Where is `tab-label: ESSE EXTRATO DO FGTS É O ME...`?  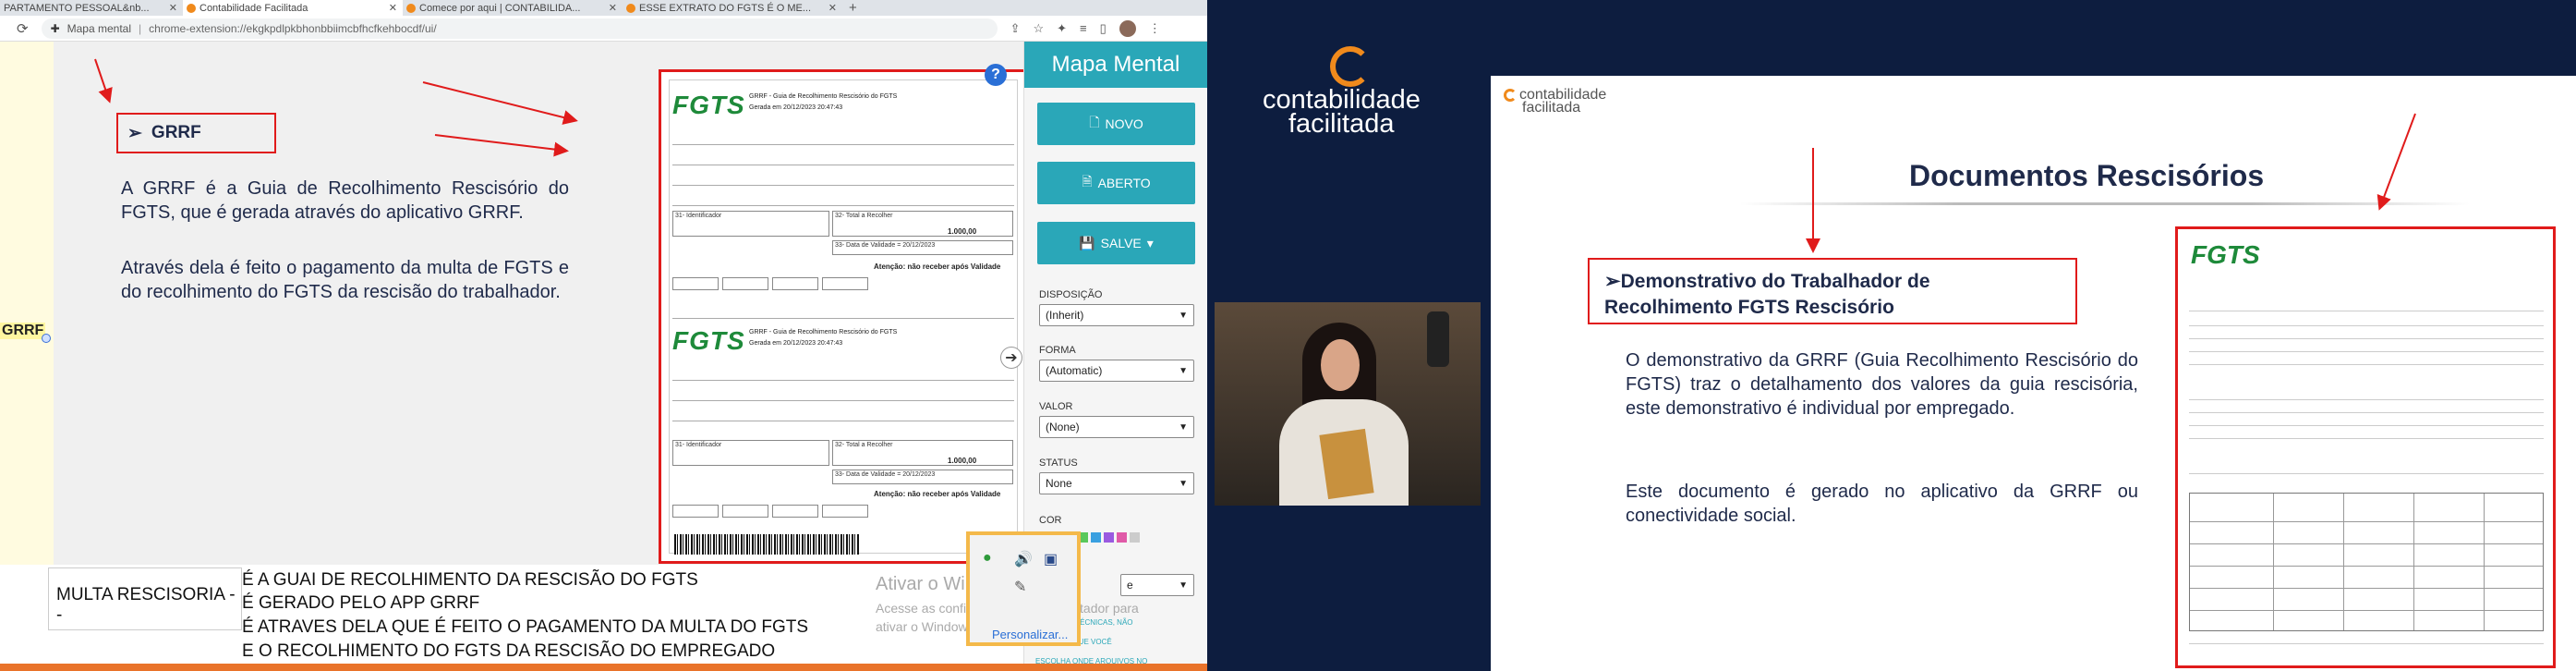 tab-label: ESSE EXTRATO DO FGTS É O ME... is located at coordinates (725, 8).